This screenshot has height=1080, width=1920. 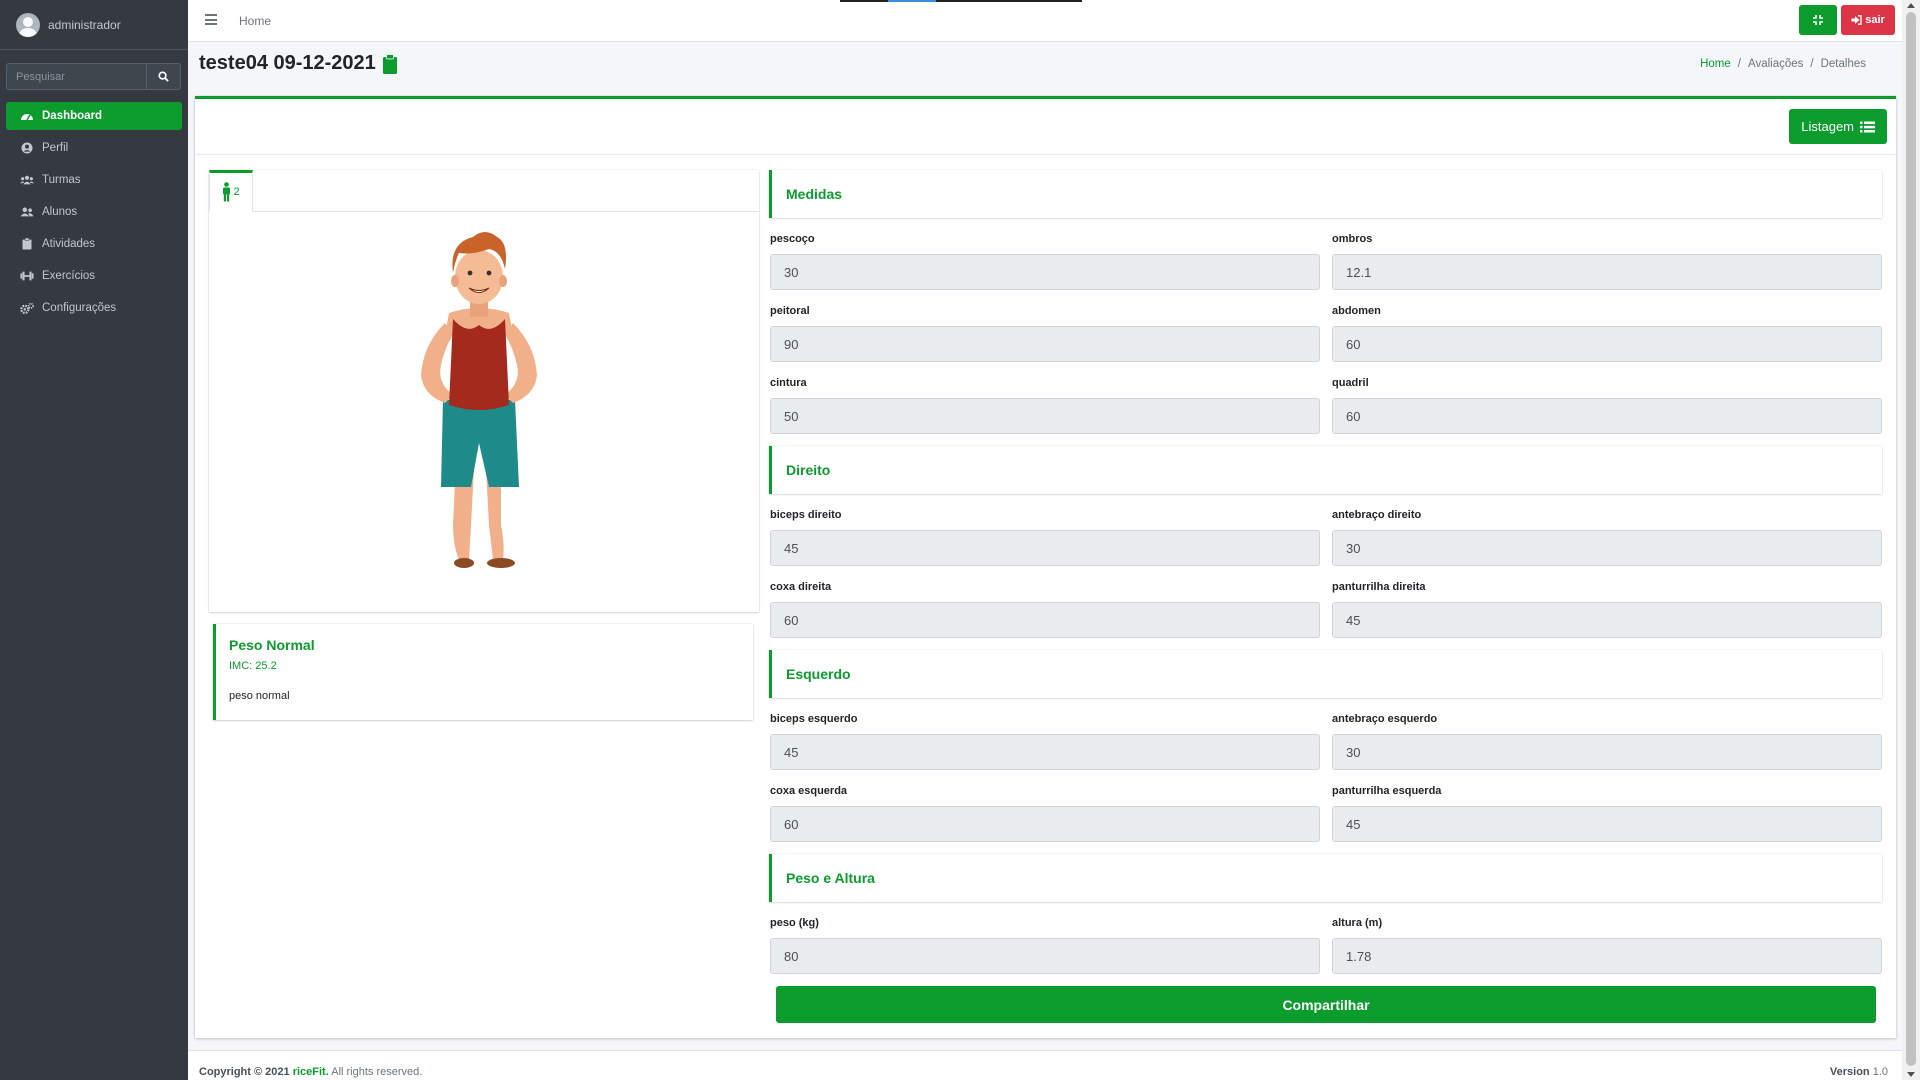 I want to click on compress-icon, so click(x=1818, y=20).